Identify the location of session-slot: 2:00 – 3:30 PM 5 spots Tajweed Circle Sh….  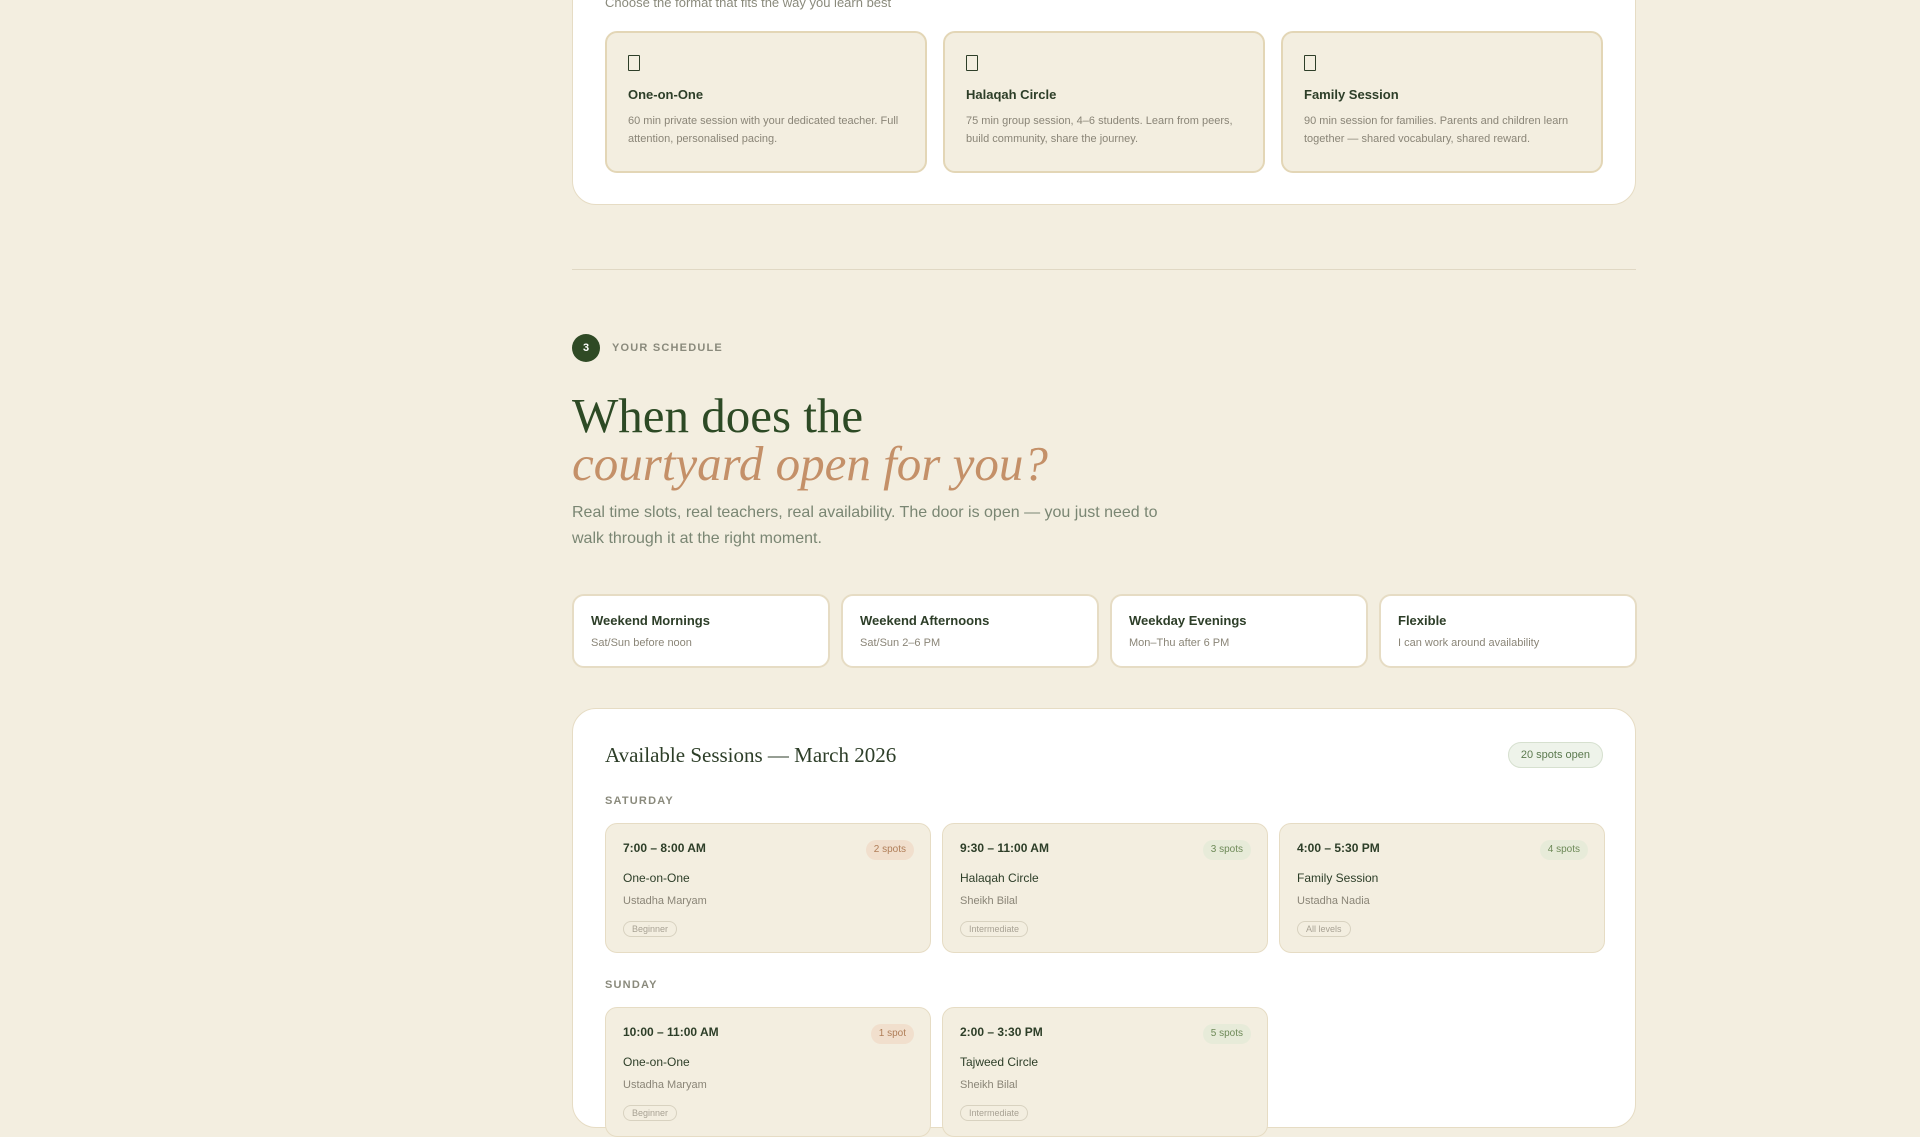
(1105, 1072).